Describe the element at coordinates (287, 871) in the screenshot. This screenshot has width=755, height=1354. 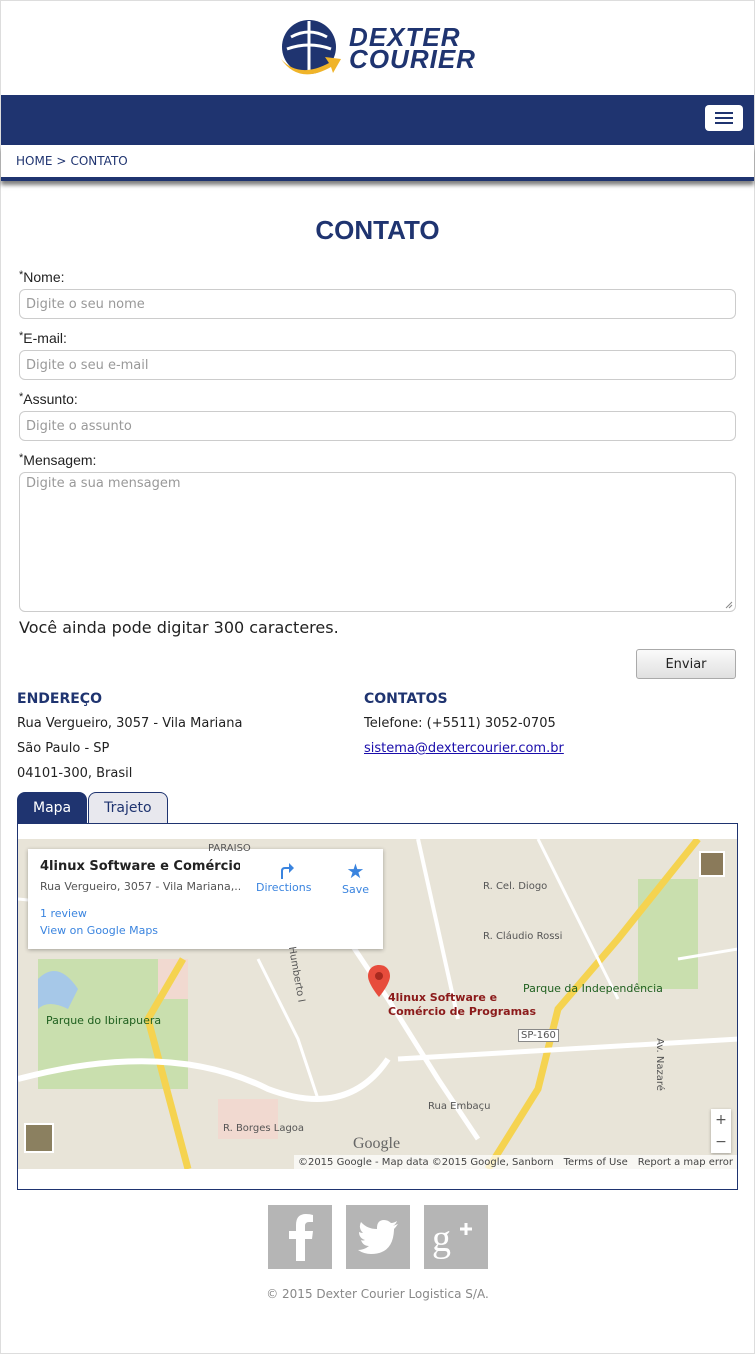
I see `directions-icon` at that location.